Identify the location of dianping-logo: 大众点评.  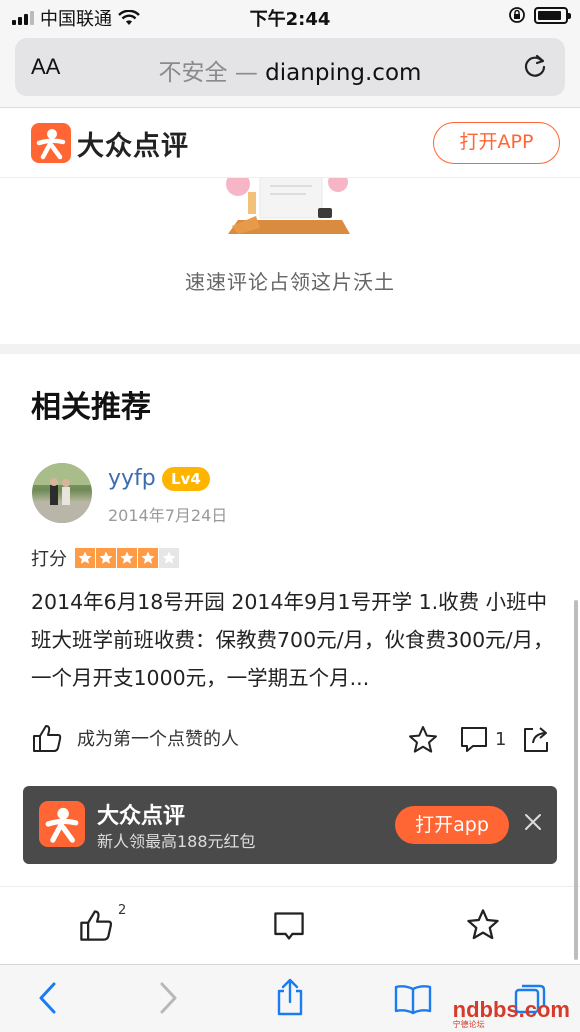
(110, 143).